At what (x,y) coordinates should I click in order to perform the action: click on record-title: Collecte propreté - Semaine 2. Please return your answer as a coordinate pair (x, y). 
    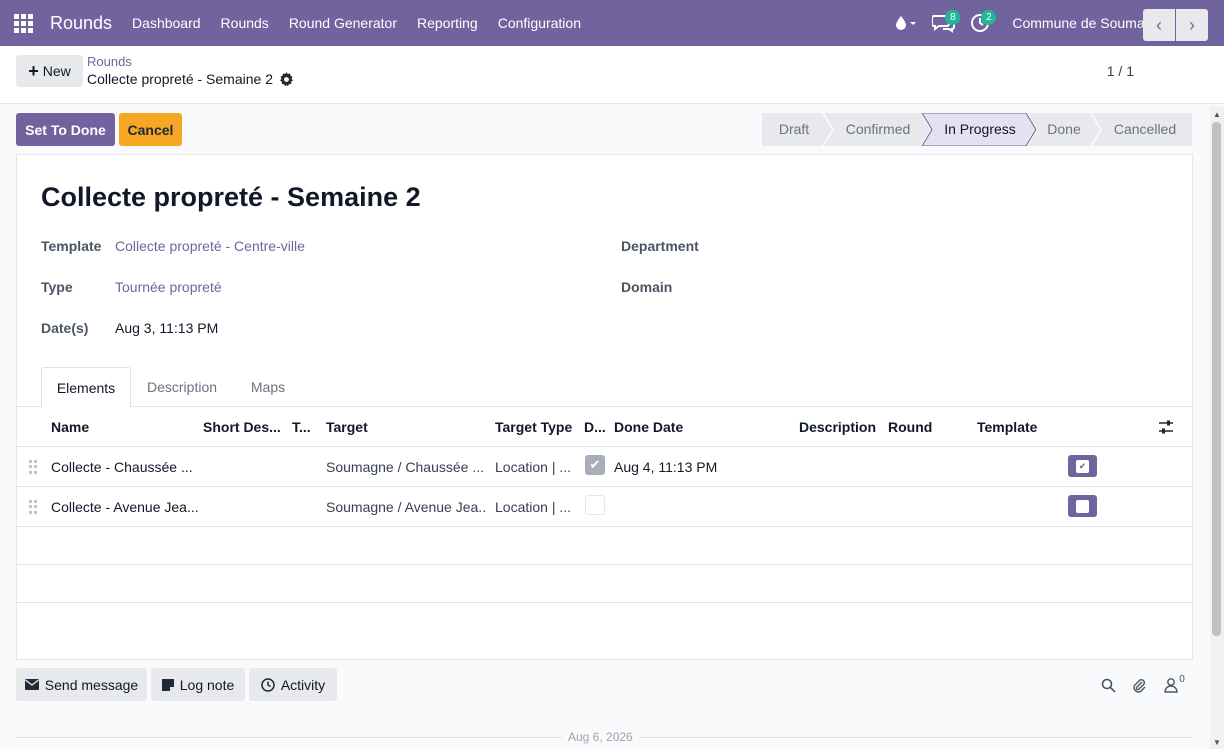
    Looking at the image, I should click on (190, 79).